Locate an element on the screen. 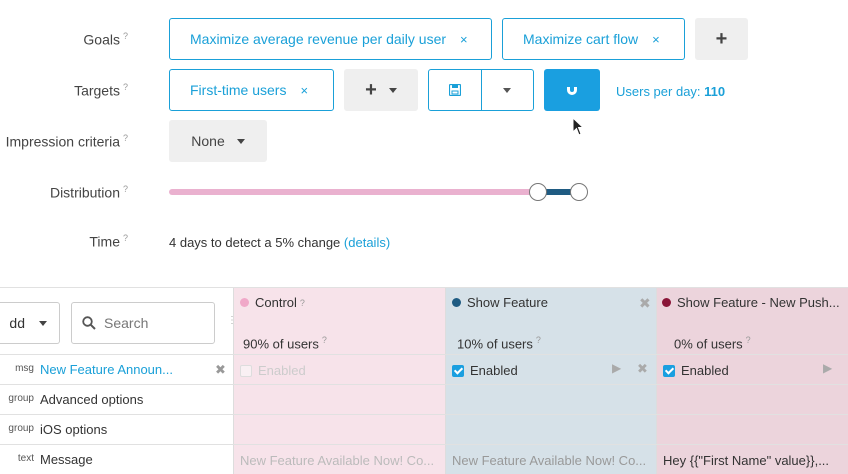 Image resolution: width=848 pixels, height=474 pixels. impression-criteria-dropdown: None is located at coordinates (218, 141).